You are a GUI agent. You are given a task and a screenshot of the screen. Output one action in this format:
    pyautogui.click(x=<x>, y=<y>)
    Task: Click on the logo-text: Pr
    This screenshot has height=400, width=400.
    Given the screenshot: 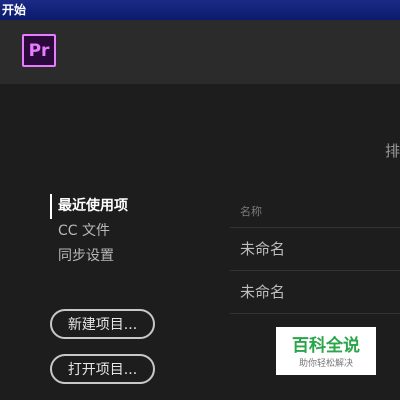 What is the action you would take?
    pyautogui.click(x=39, y=50)
    